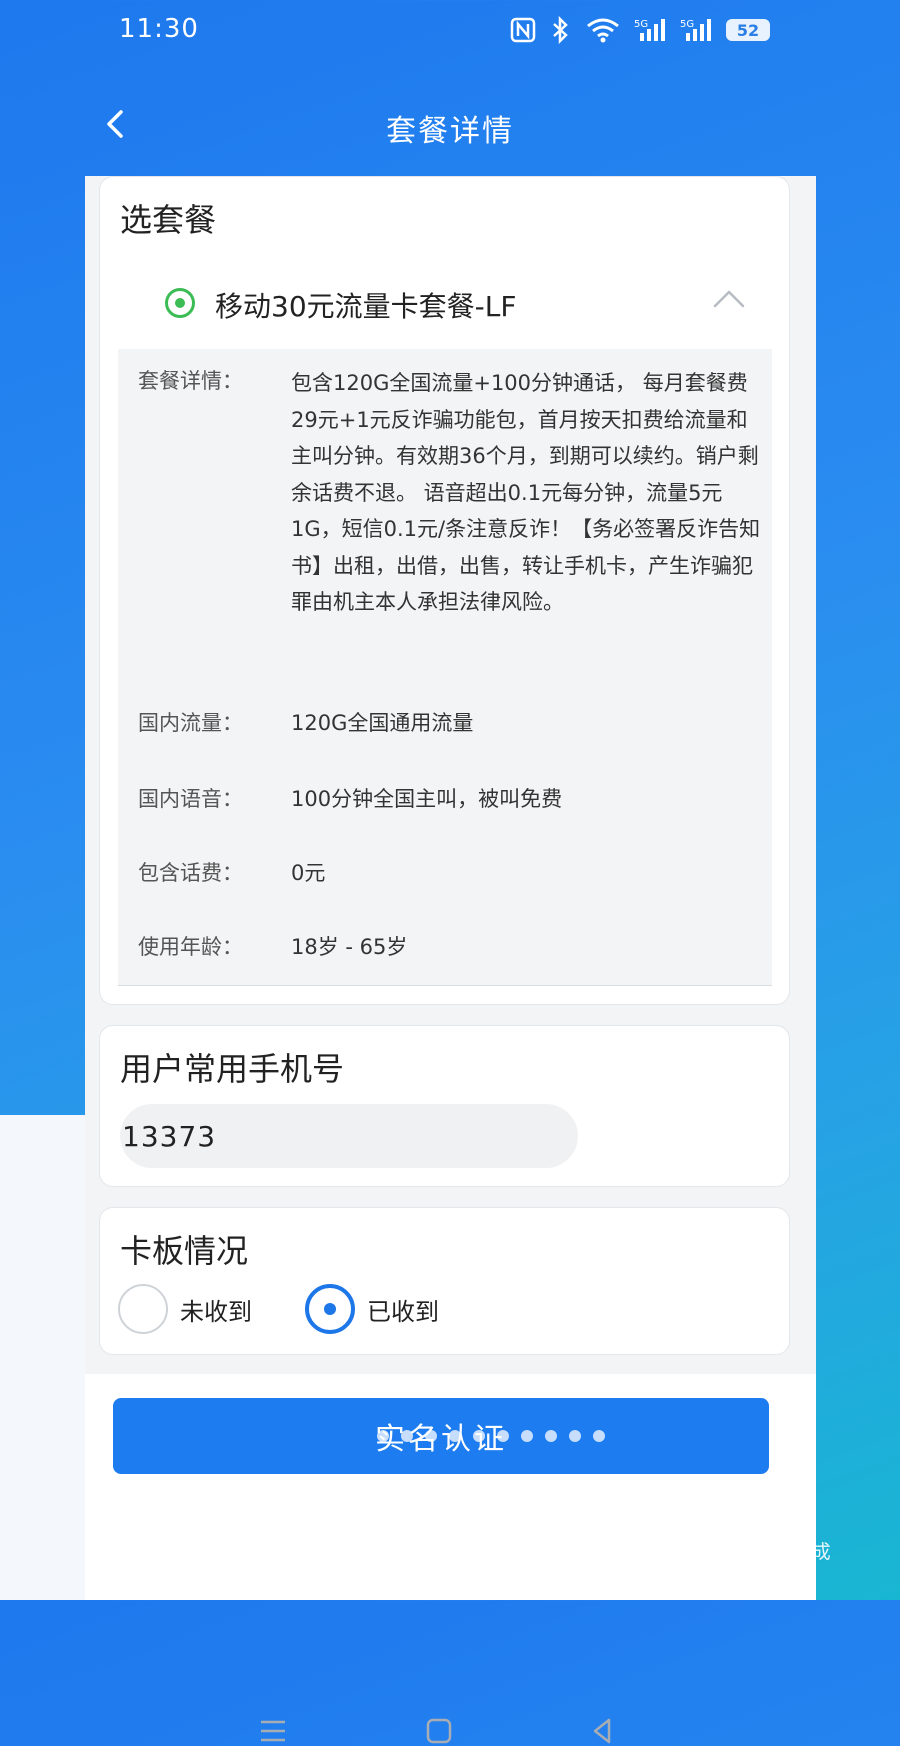 Image resolution: width=900 pixels, height=1746 pixels. Describe the element at coordinates (603, 1731) in the screenshot. I see `back-triangle-icon` at that location.